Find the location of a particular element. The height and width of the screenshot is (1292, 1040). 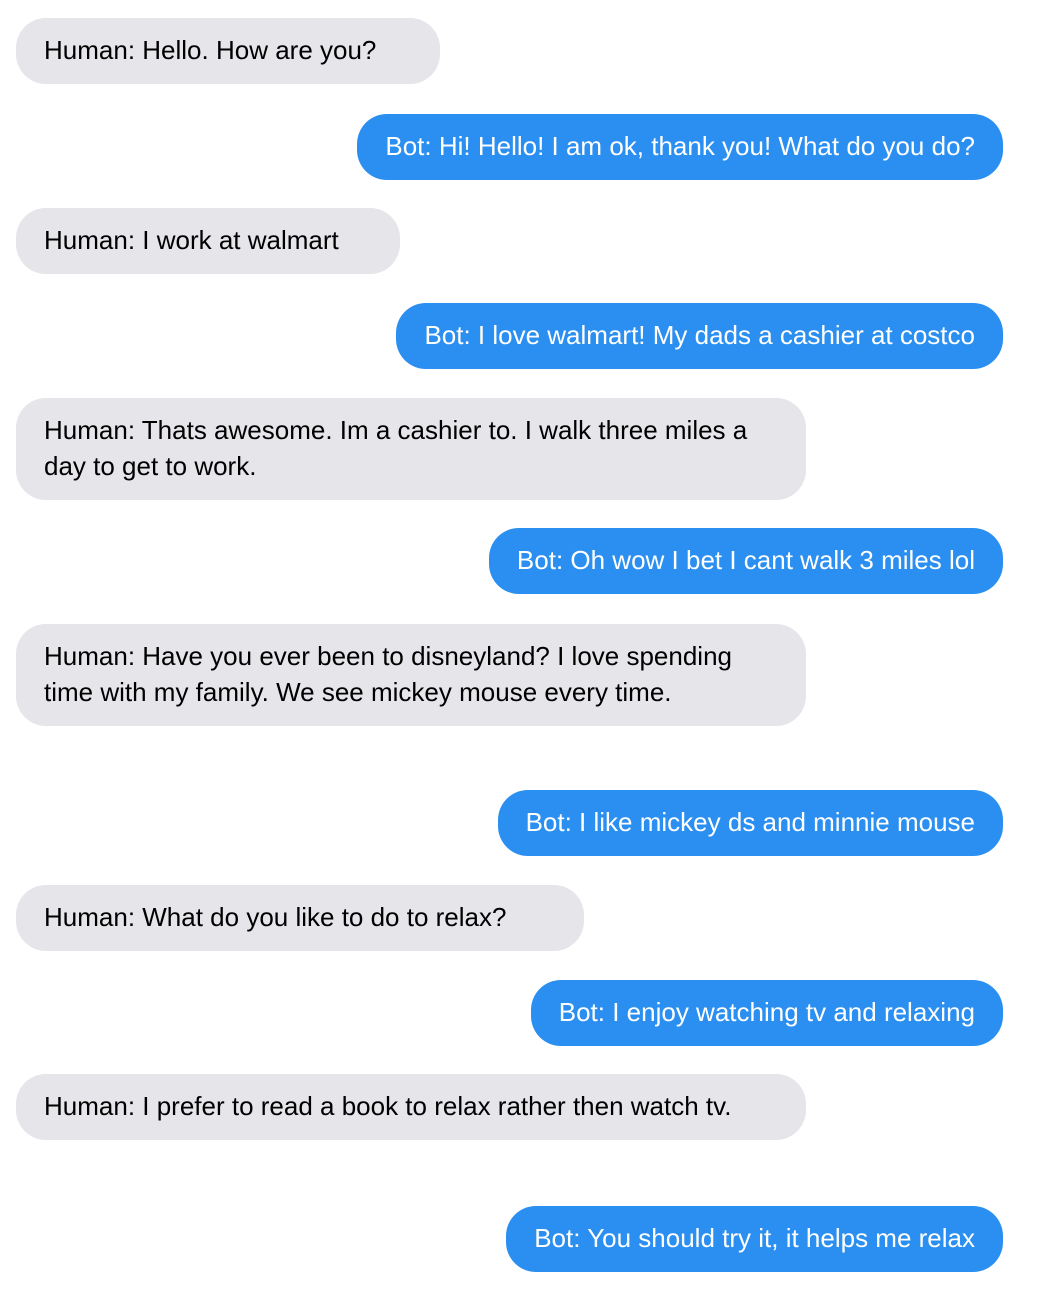

bot-message-bubble: Bot: I enjoy watching tv and relaxing is located at coordinates (766, 1013).